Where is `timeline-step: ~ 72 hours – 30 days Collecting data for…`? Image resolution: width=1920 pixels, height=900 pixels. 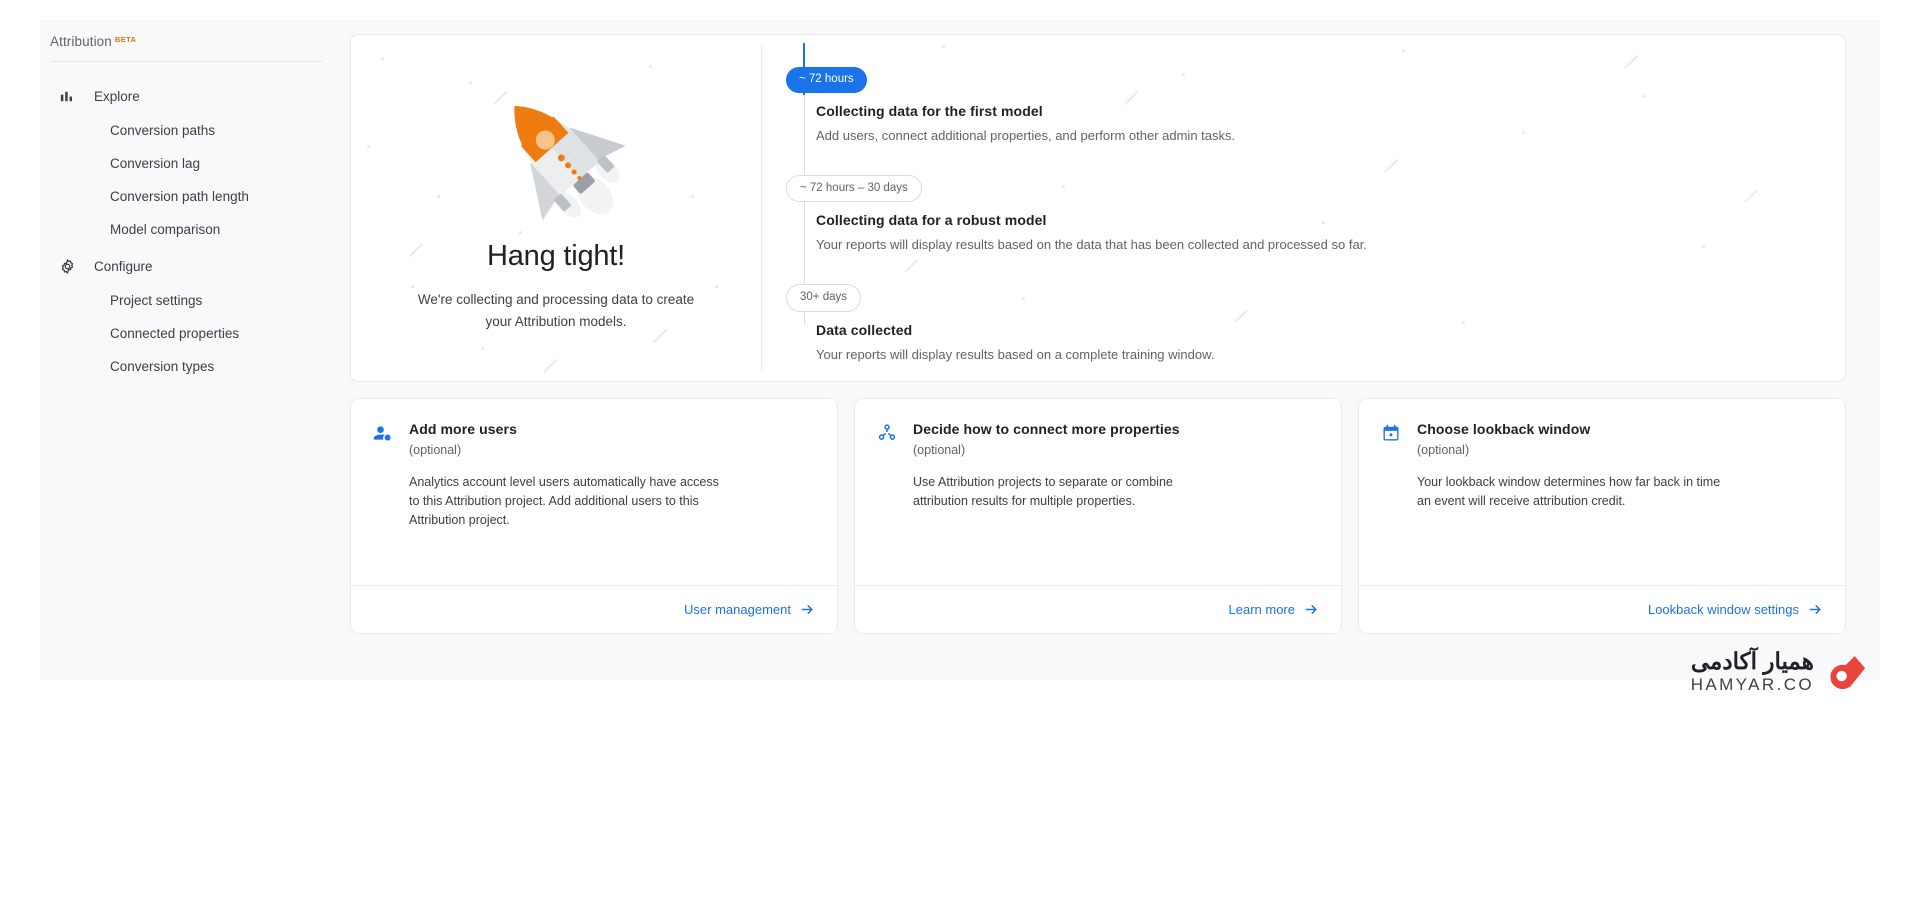
timeline-step: ~ 72 hours – 30 days Collecting data for… is located at coordinates (1295, 214).